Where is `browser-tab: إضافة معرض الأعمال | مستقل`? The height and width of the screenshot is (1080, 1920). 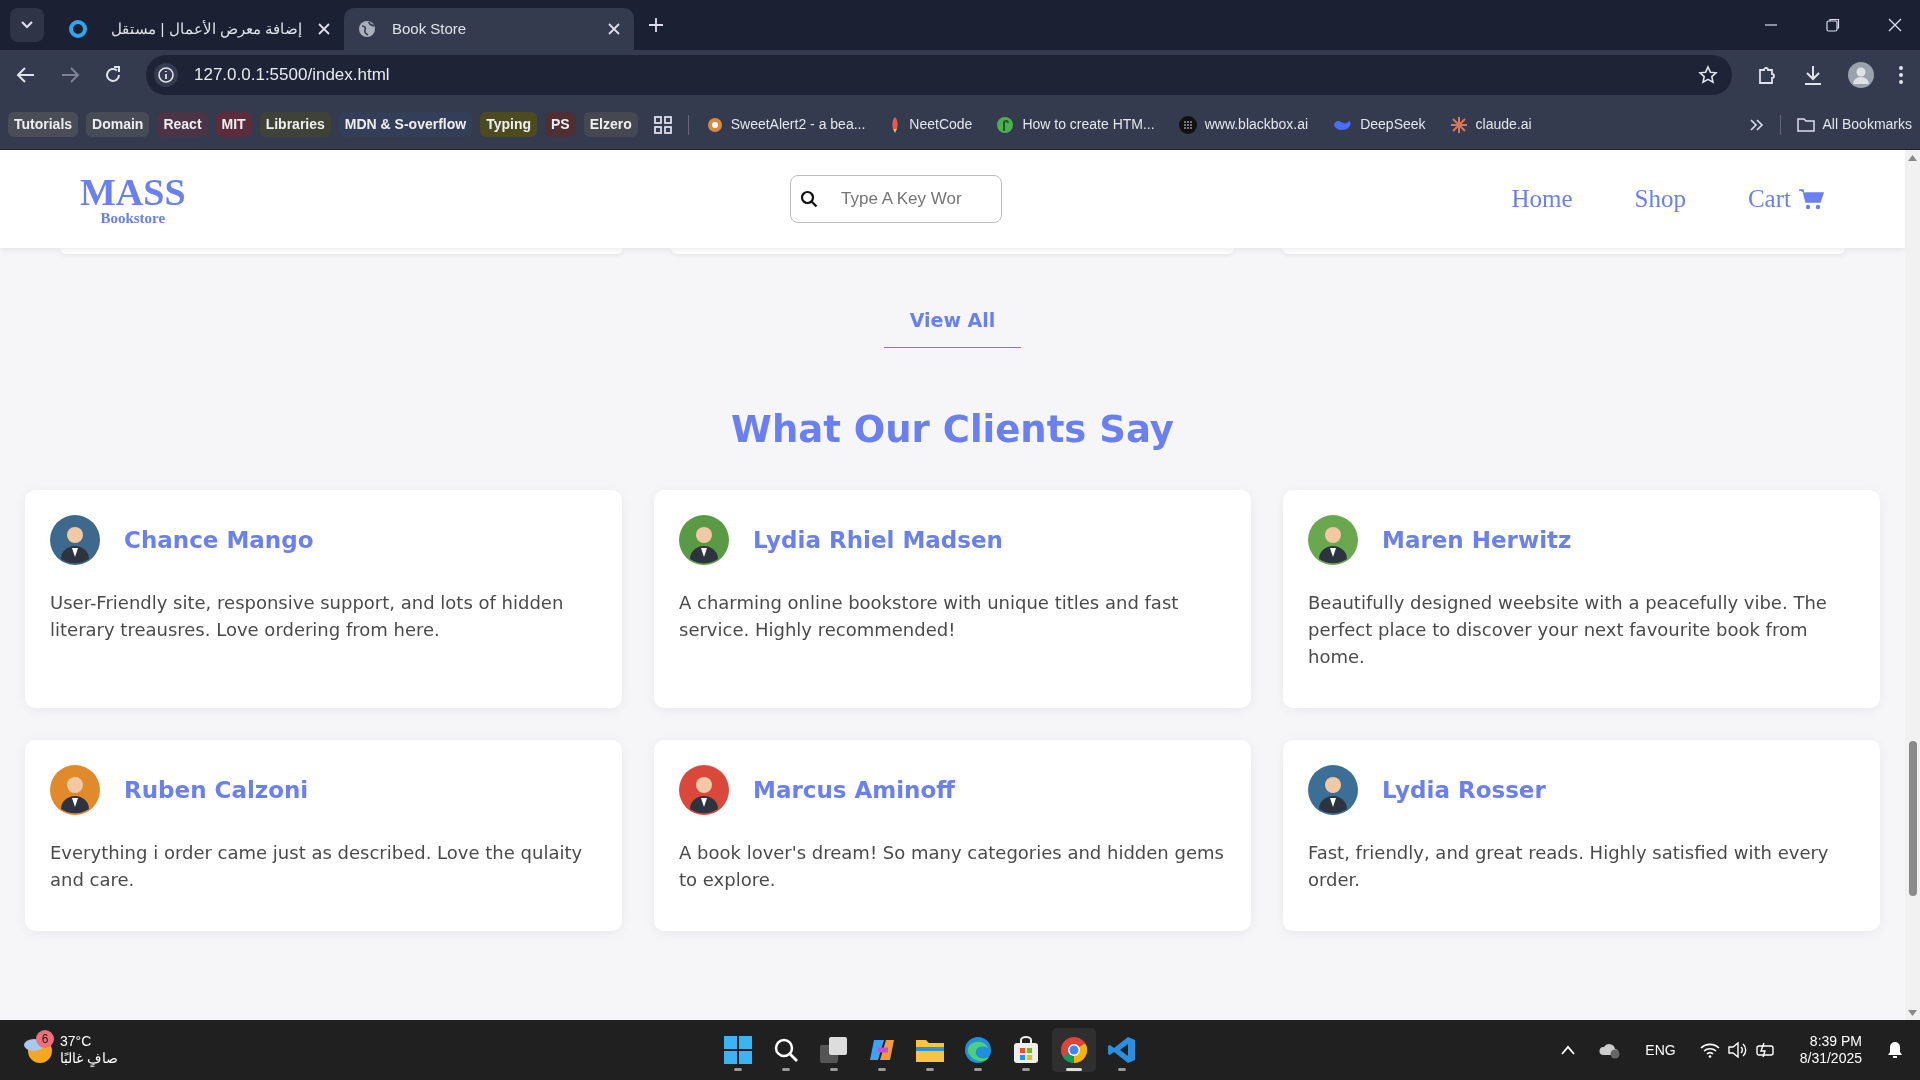 browser-tab: إضافة معرض الأعمال | مستقل is located at coordinates (199, 29).